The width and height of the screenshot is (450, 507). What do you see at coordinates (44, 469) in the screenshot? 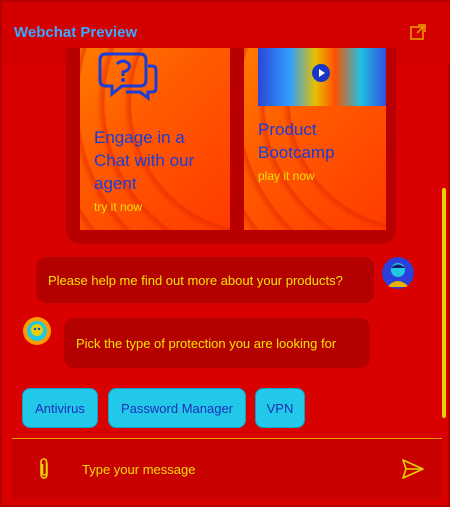
I see `paperclip-icon` at bounding box center [44, 469].